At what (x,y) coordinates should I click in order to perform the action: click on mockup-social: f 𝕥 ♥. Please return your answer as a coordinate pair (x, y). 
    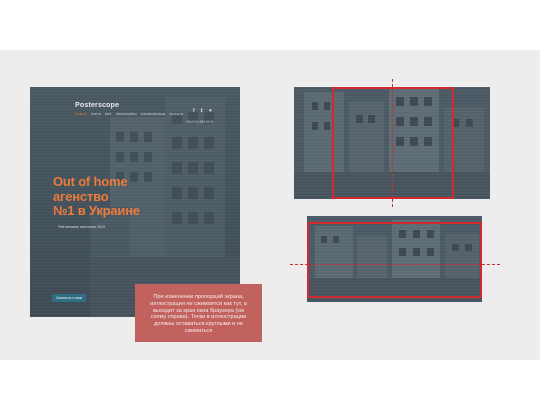
    Looking at the image, I should click on (202, 111).